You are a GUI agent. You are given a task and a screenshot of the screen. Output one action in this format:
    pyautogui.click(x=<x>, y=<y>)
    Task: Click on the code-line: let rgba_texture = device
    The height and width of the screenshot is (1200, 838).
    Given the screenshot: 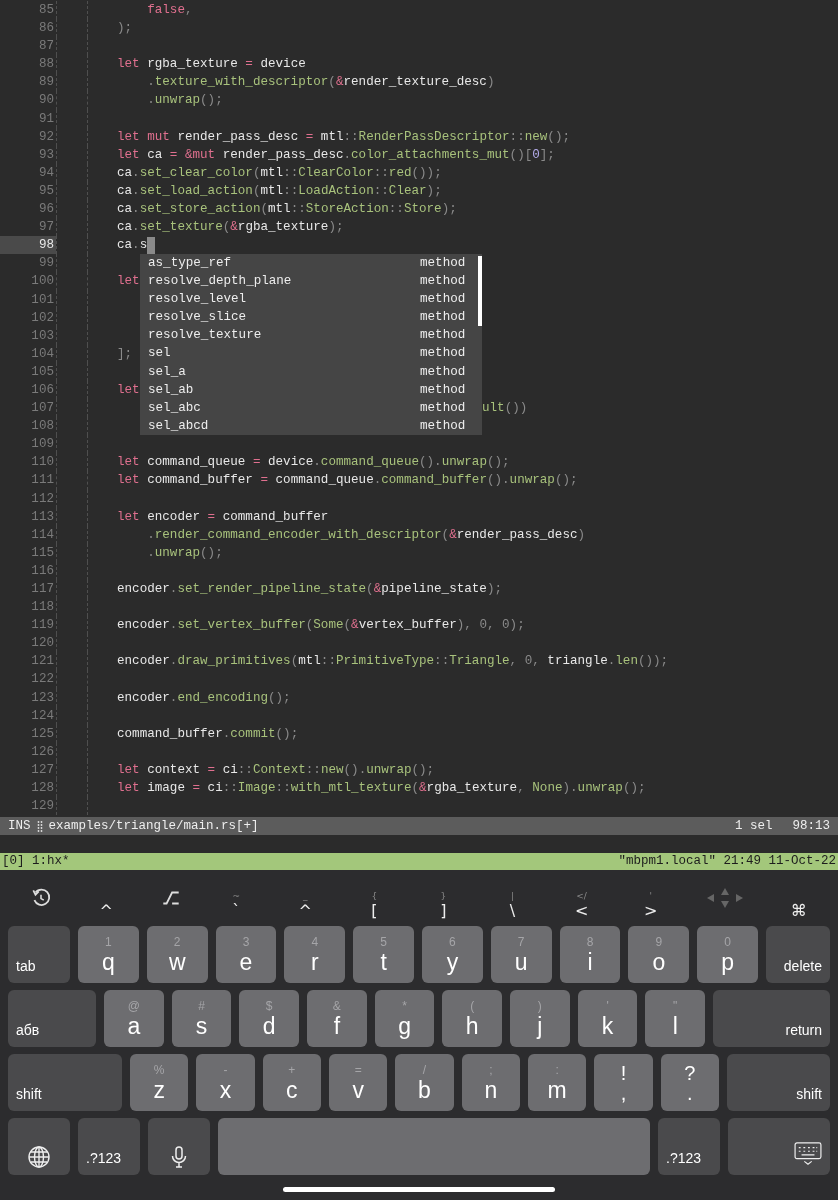 What is the action you would take?
    pyautogui.click(x=211, y=65)
    